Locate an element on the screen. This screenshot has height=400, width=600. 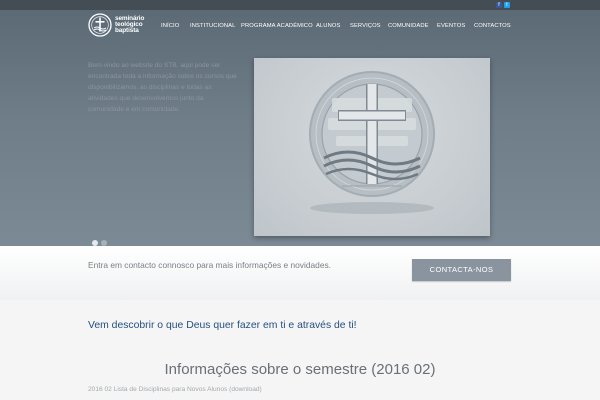
nav-item-contactos: CONTACTOS is located at coordinates (492, 26).